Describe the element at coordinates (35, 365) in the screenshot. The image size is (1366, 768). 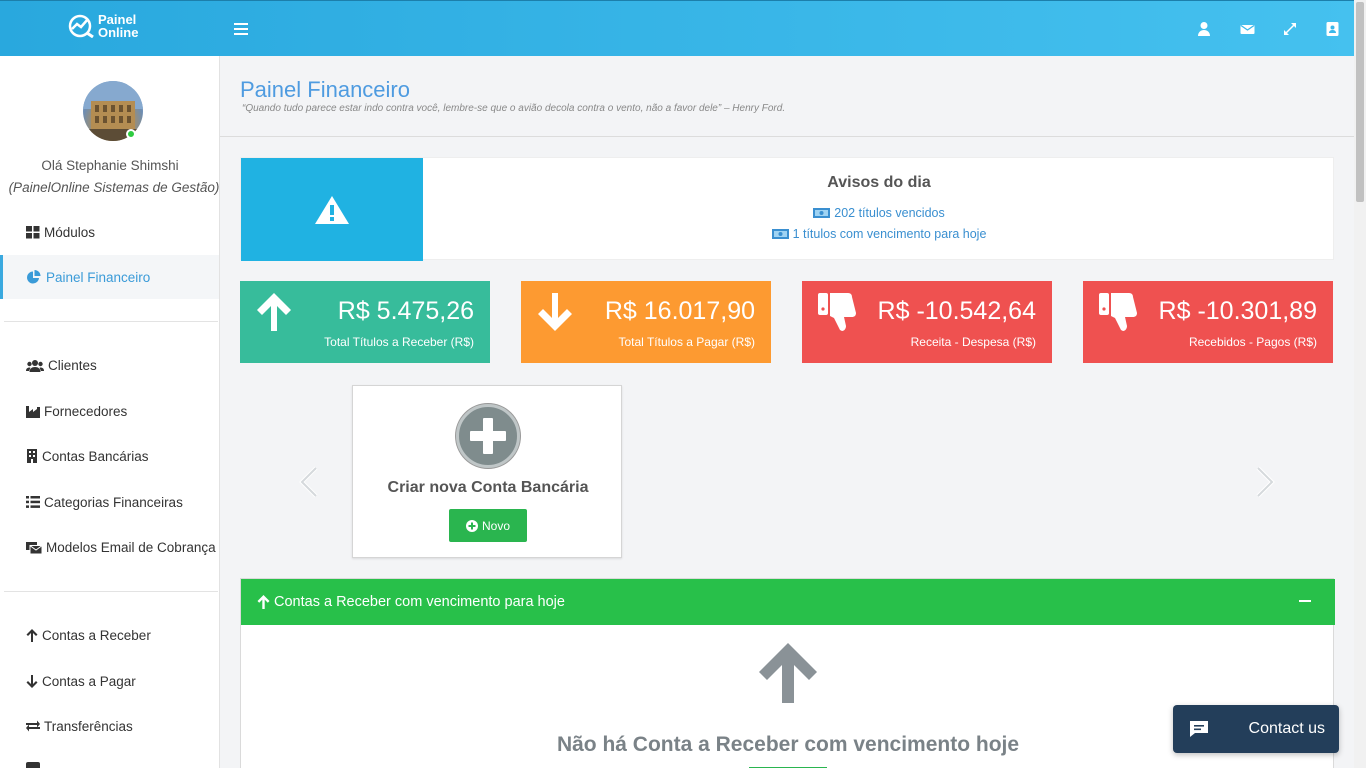
I see `users-icon` at that location.